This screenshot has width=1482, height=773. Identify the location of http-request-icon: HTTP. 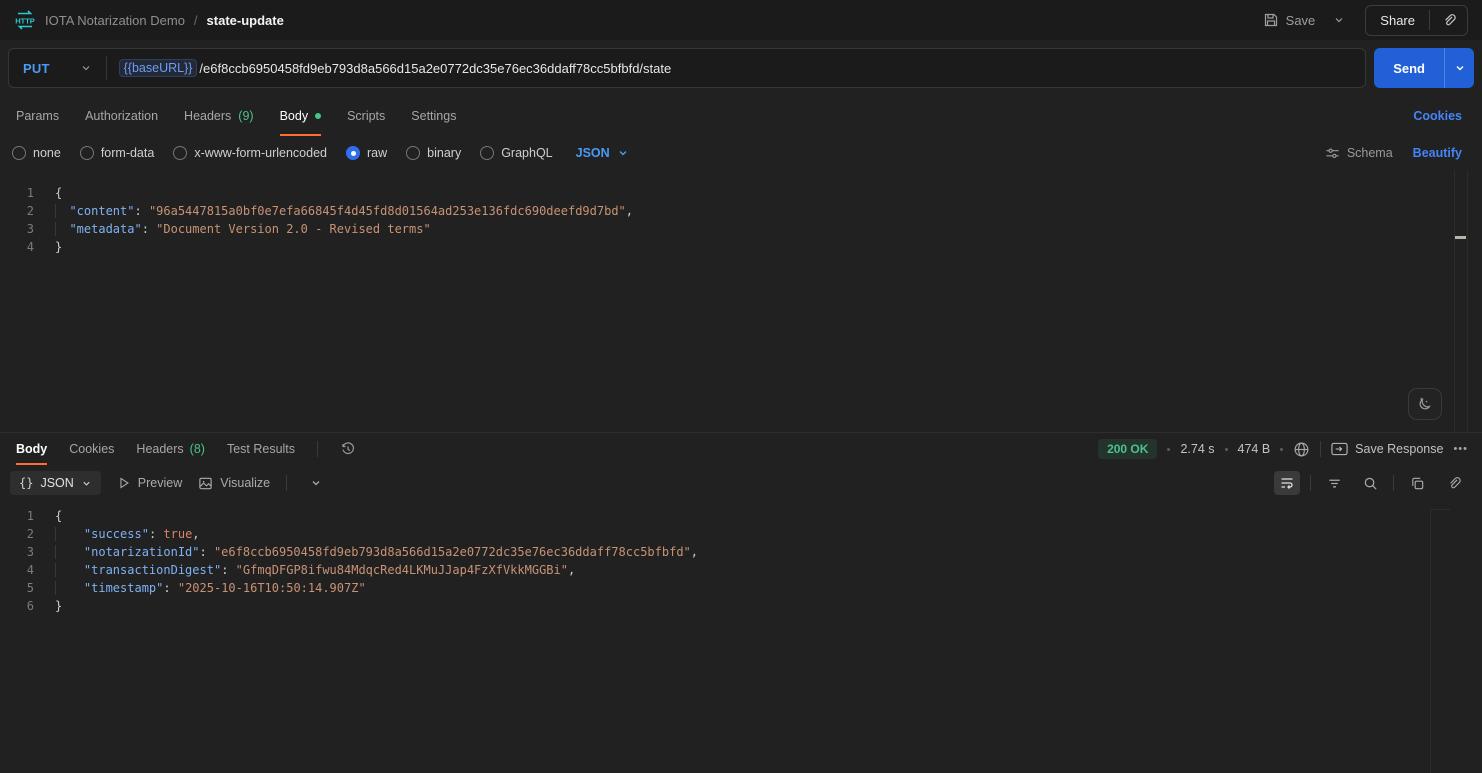
(25, 20).